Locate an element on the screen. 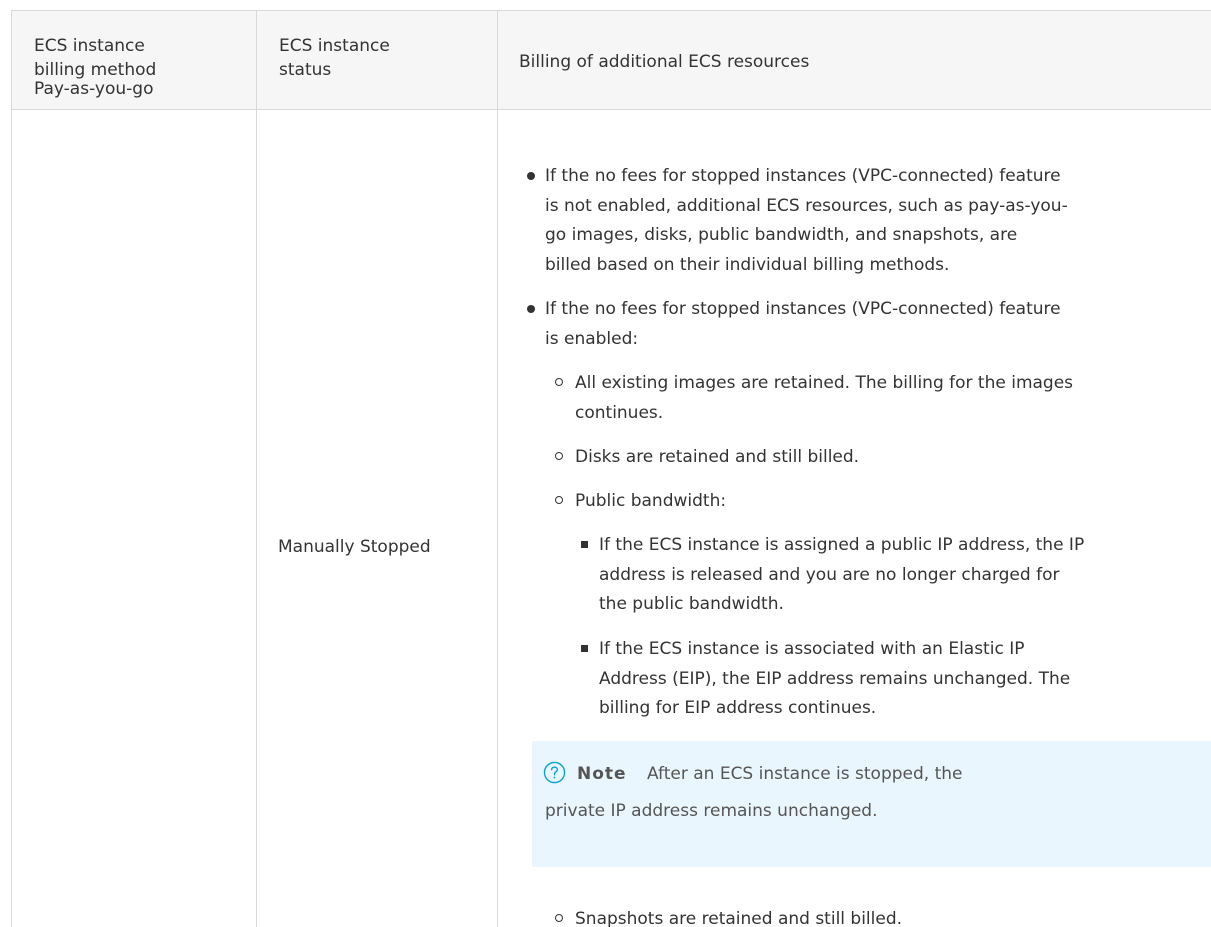  header-text: Pay-as-you-go is located at coordinates (94, 89).